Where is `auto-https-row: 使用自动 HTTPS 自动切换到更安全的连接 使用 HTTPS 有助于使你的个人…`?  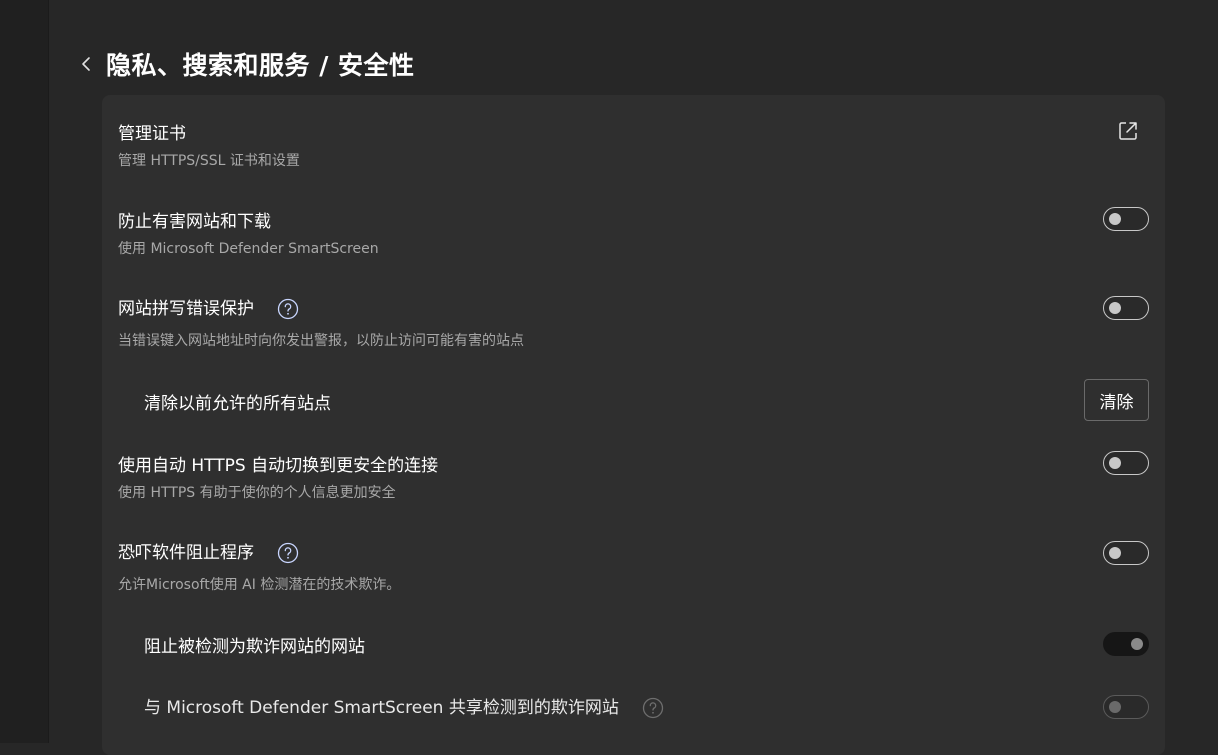
auto-https-row: 使用自动 HTTPS 自动切换到更安全的连接 使用 HTTPS 有助于使你的个人… is located at coordinates (633, 479).